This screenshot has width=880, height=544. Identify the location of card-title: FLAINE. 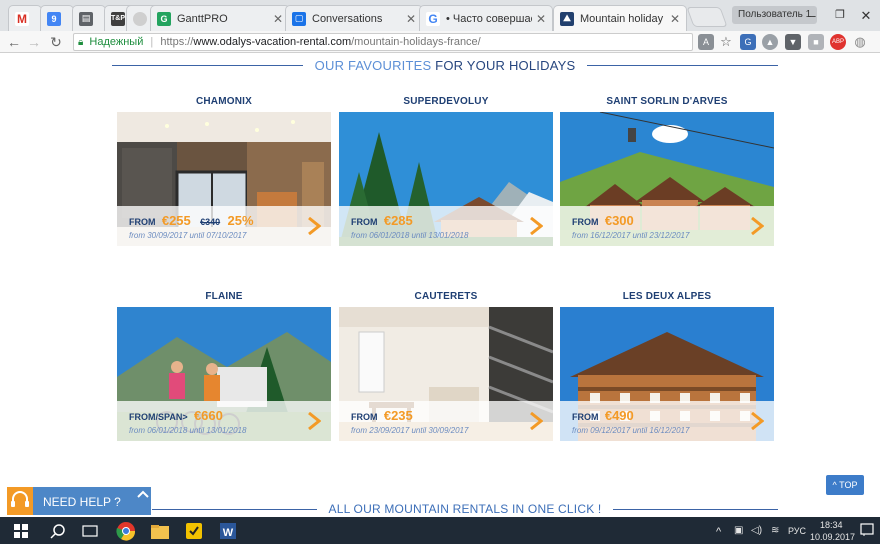
(224, 296).